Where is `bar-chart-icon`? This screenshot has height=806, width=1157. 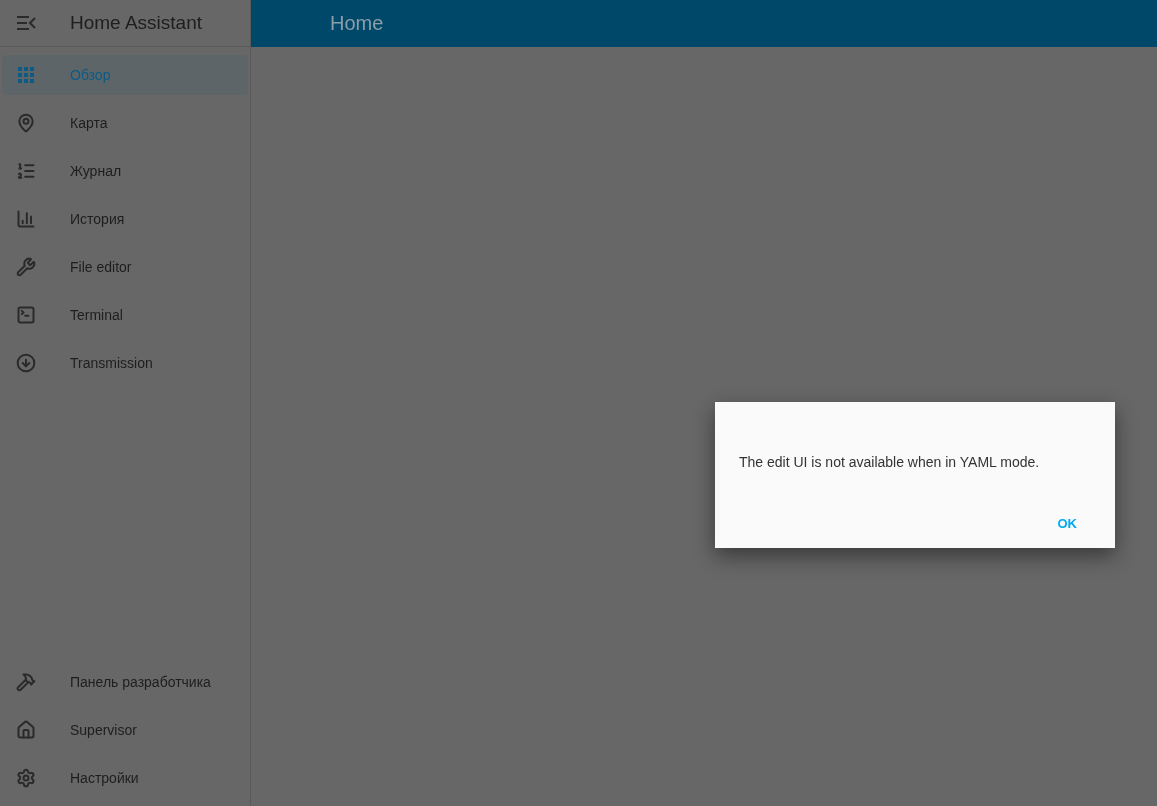 bar-chart-icon is located at coordinates (26, 219).